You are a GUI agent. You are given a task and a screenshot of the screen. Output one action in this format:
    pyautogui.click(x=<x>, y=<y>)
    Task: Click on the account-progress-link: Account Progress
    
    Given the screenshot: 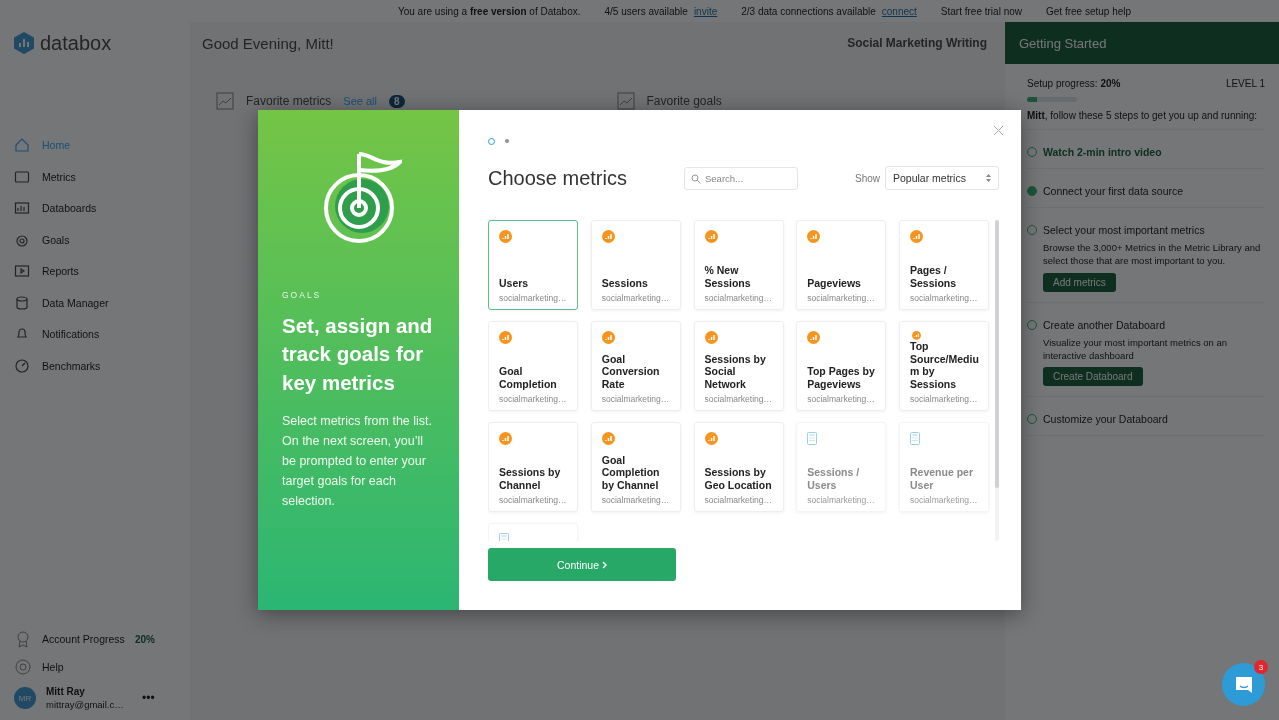 What is the action you would take?
    pyautogui.click(x=83, y=639)
    